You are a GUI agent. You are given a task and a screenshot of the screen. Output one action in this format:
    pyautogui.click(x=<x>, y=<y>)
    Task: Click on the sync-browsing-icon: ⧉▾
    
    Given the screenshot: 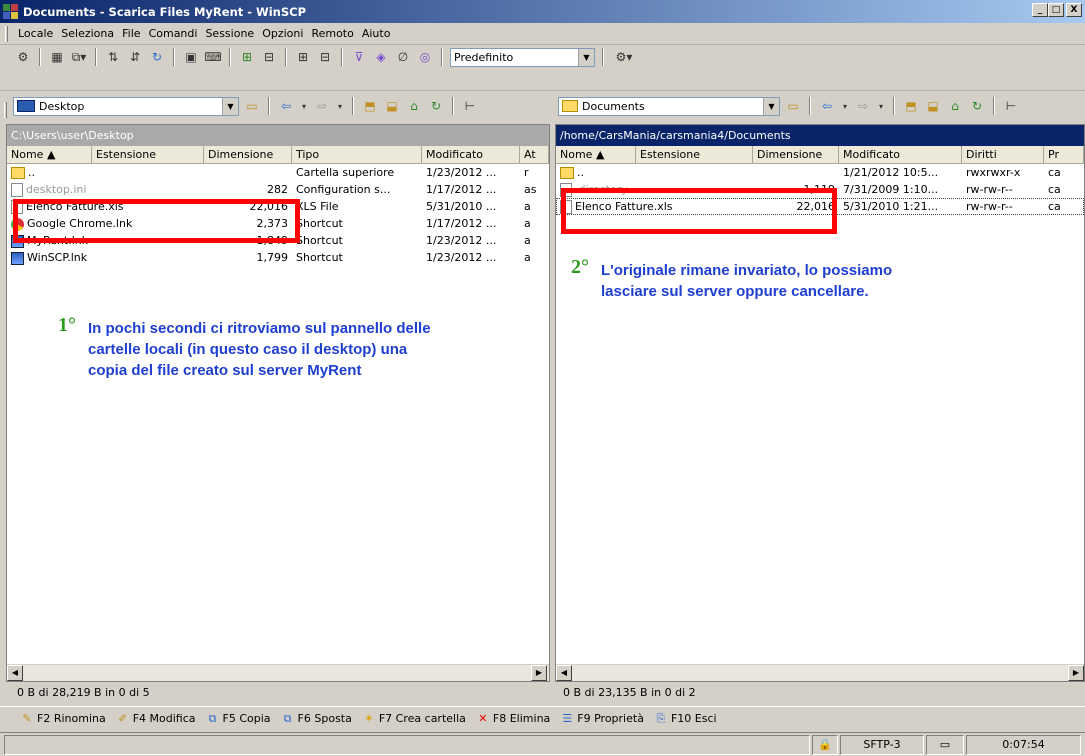 What is the action you would take?
    pyautogui.click(x=79, y=57)
    